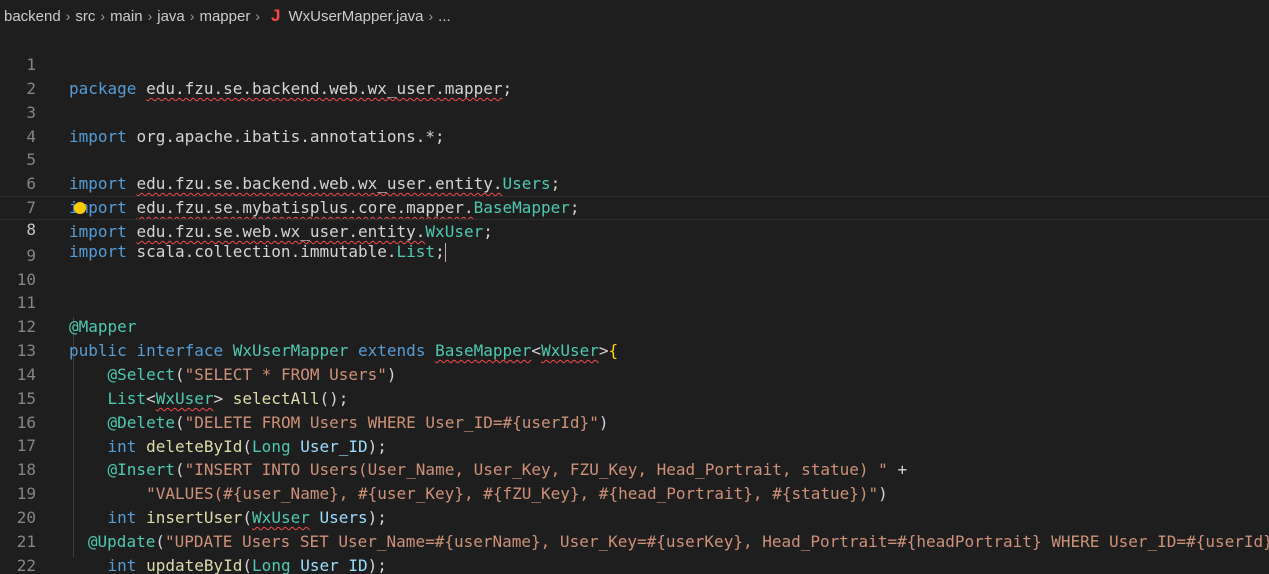  Describe the element at coordinates (634, 349) in the screenshot. I see `code-line: 13 @Select("SELECT * FROM Users")` at that location.